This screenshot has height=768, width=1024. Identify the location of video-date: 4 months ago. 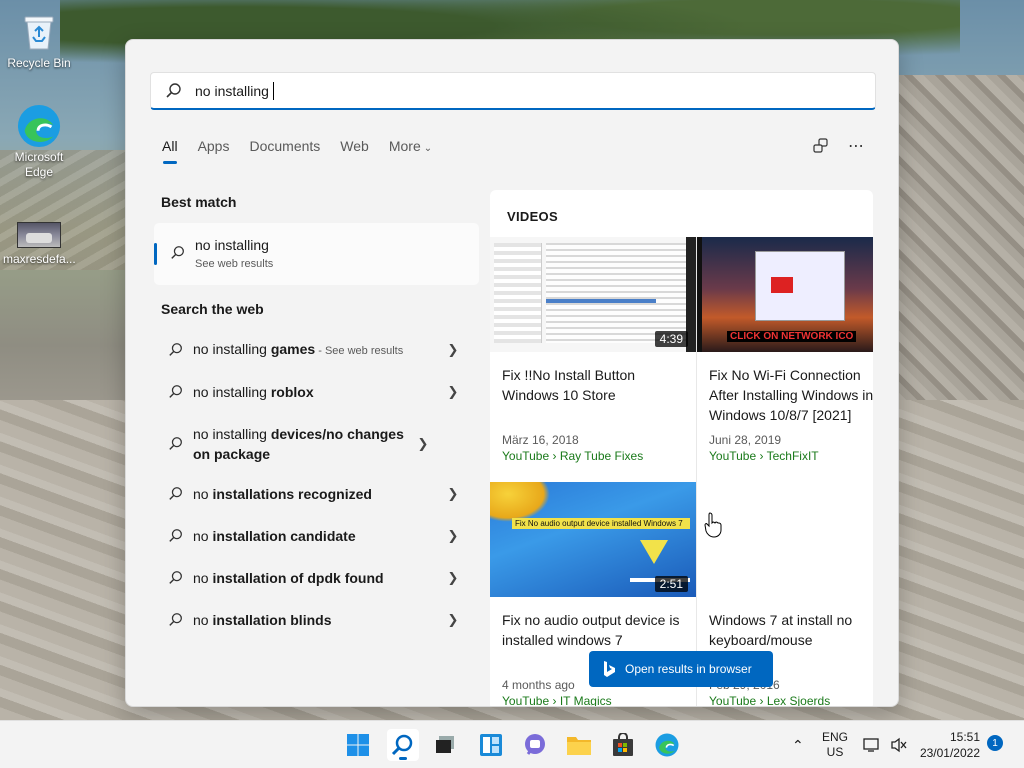
(538, 685).